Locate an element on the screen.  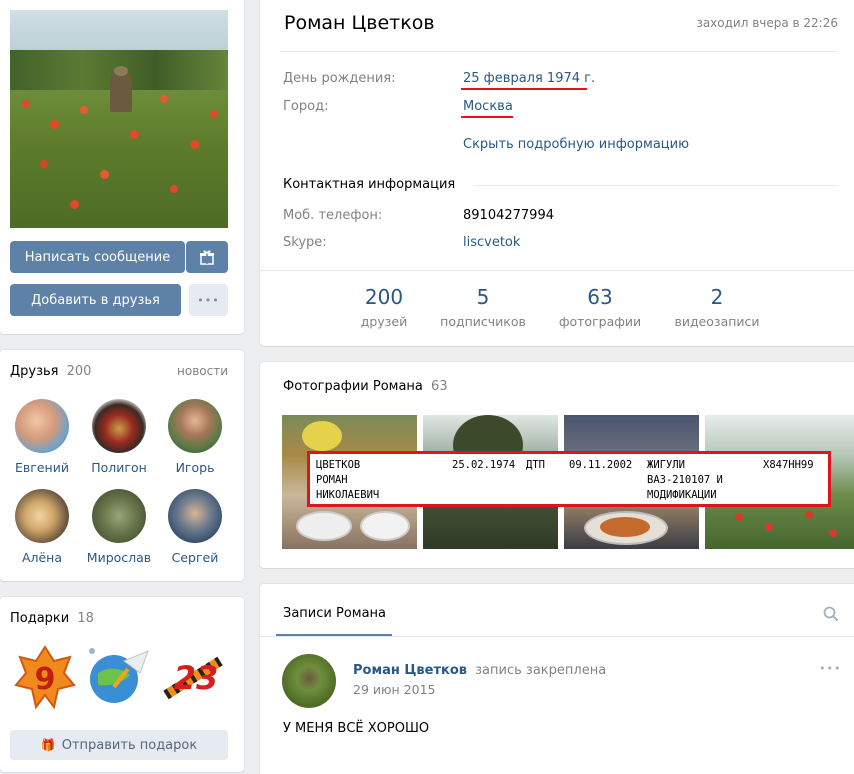
stat-count: 63 is located at coordinates (600, 297).